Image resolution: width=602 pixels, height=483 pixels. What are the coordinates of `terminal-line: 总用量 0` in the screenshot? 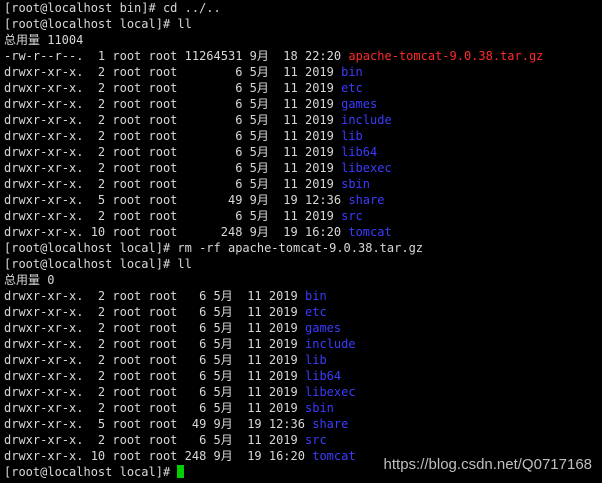 It's located at (29, 280).